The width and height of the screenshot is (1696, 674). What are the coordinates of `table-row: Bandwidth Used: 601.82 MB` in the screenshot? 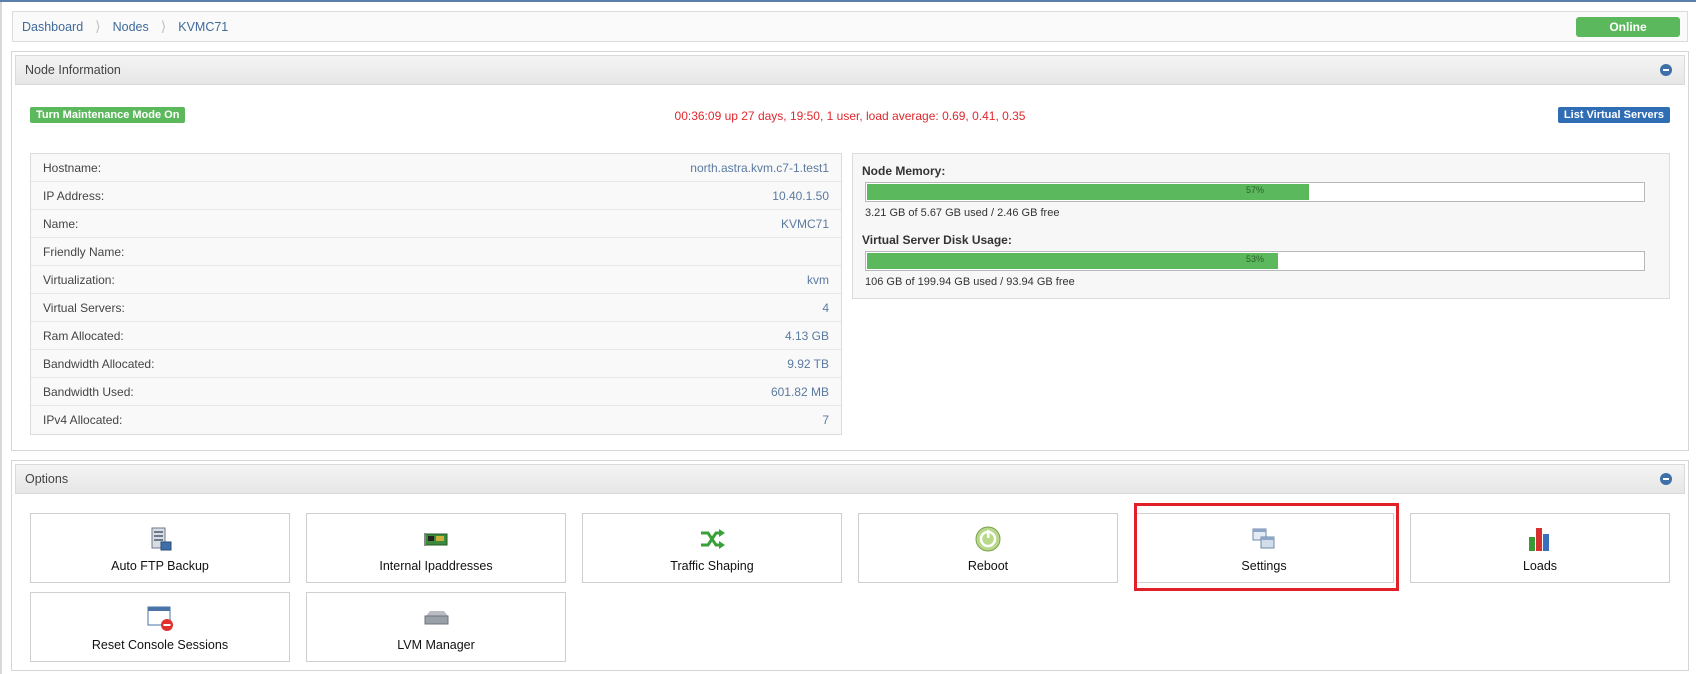 It's located at (436, 392).